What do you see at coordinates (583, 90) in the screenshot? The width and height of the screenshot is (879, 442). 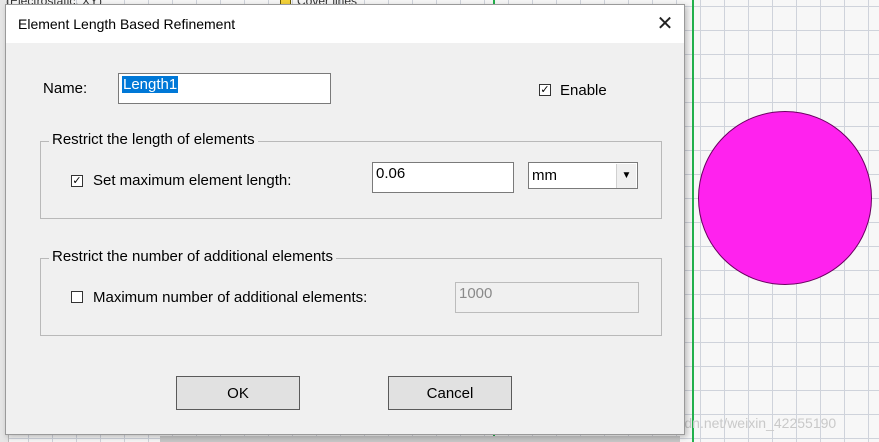 I see `enable-label: Enable` at bounding box center [583, 90].